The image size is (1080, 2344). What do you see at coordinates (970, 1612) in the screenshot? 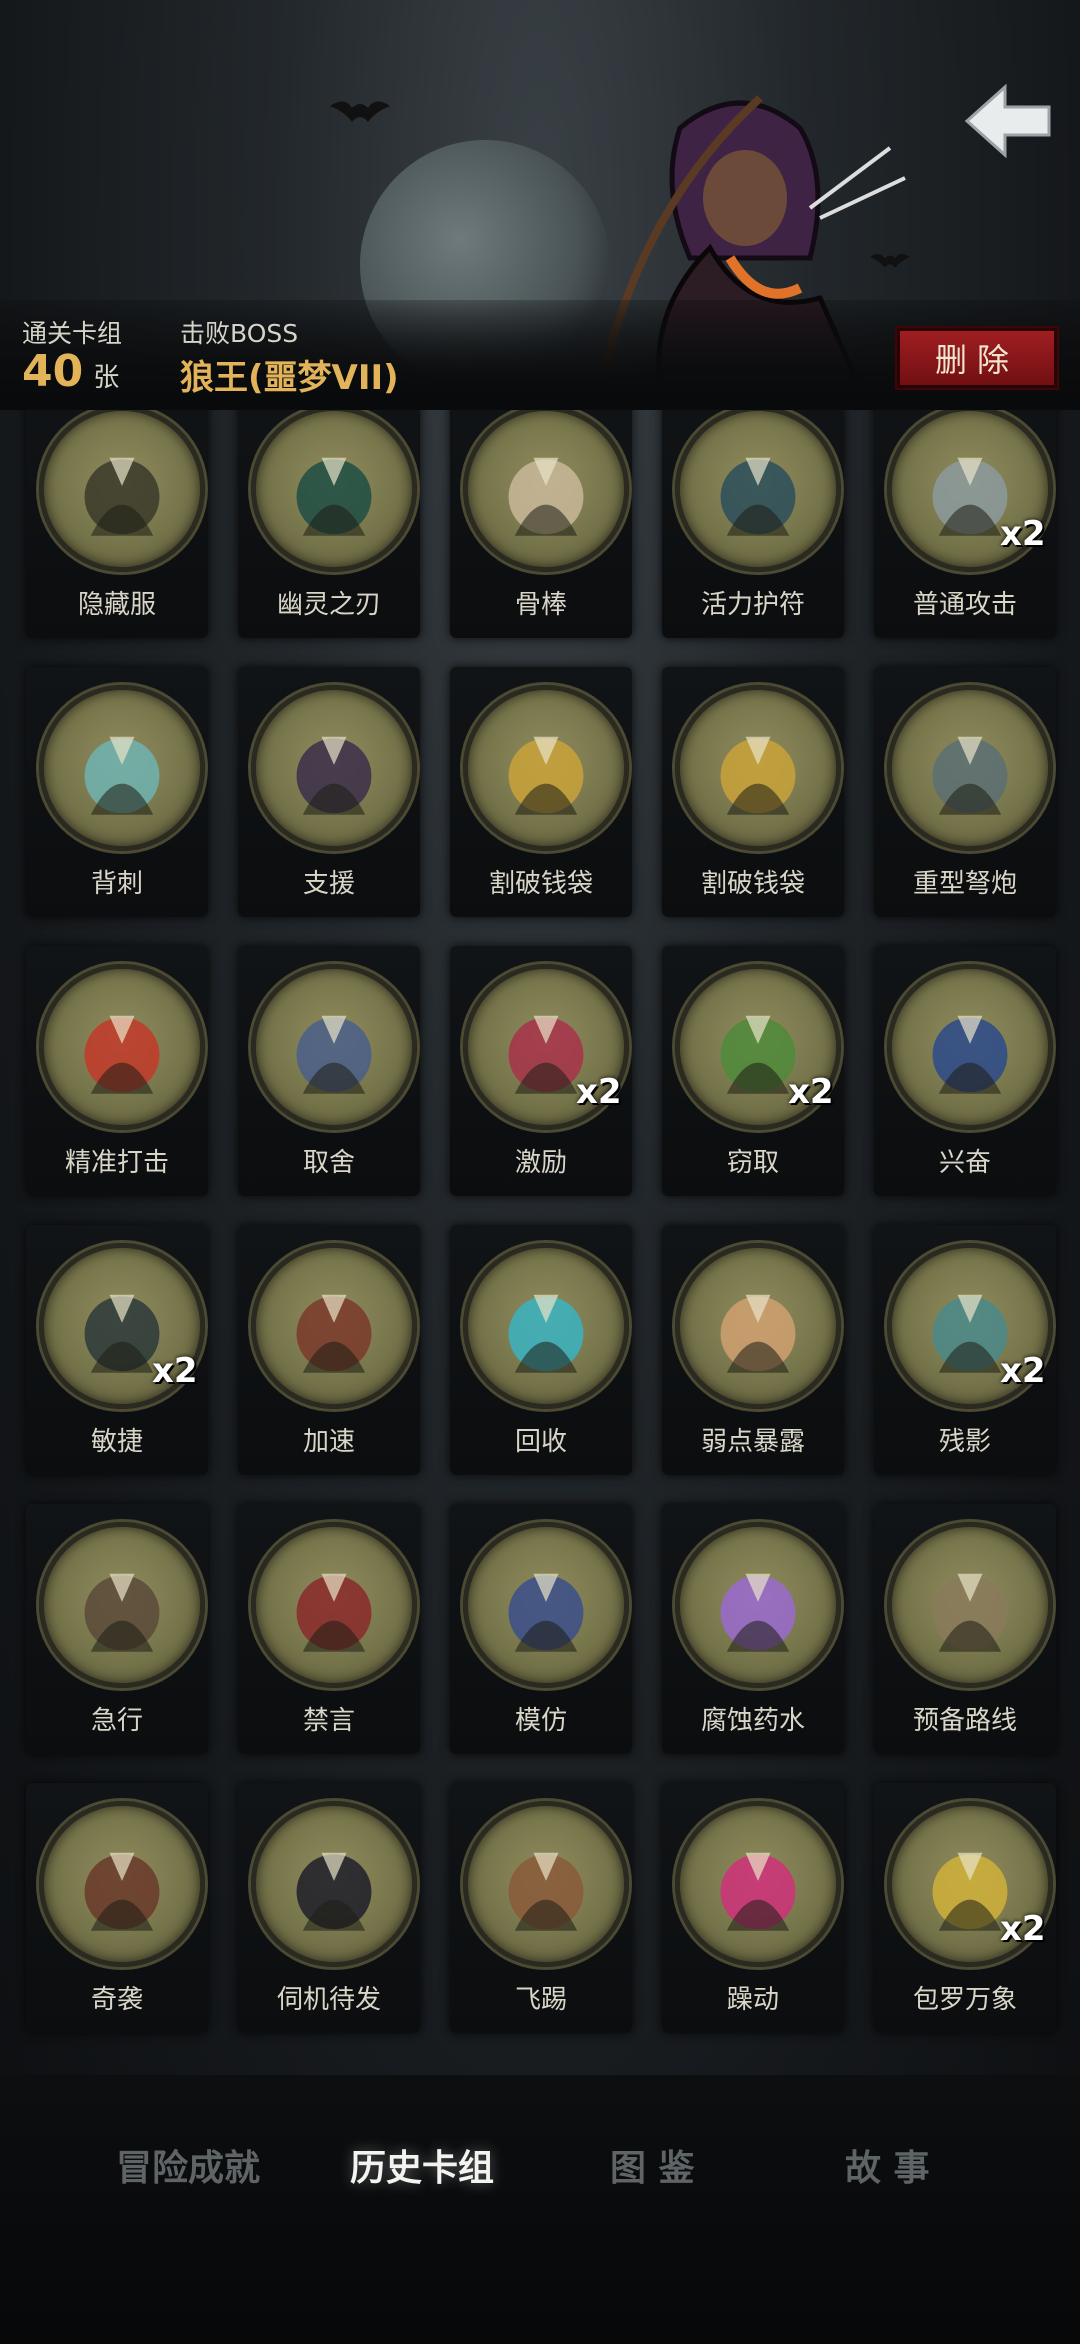
I see `map-route-icon` at bounding box center [970, 1612].